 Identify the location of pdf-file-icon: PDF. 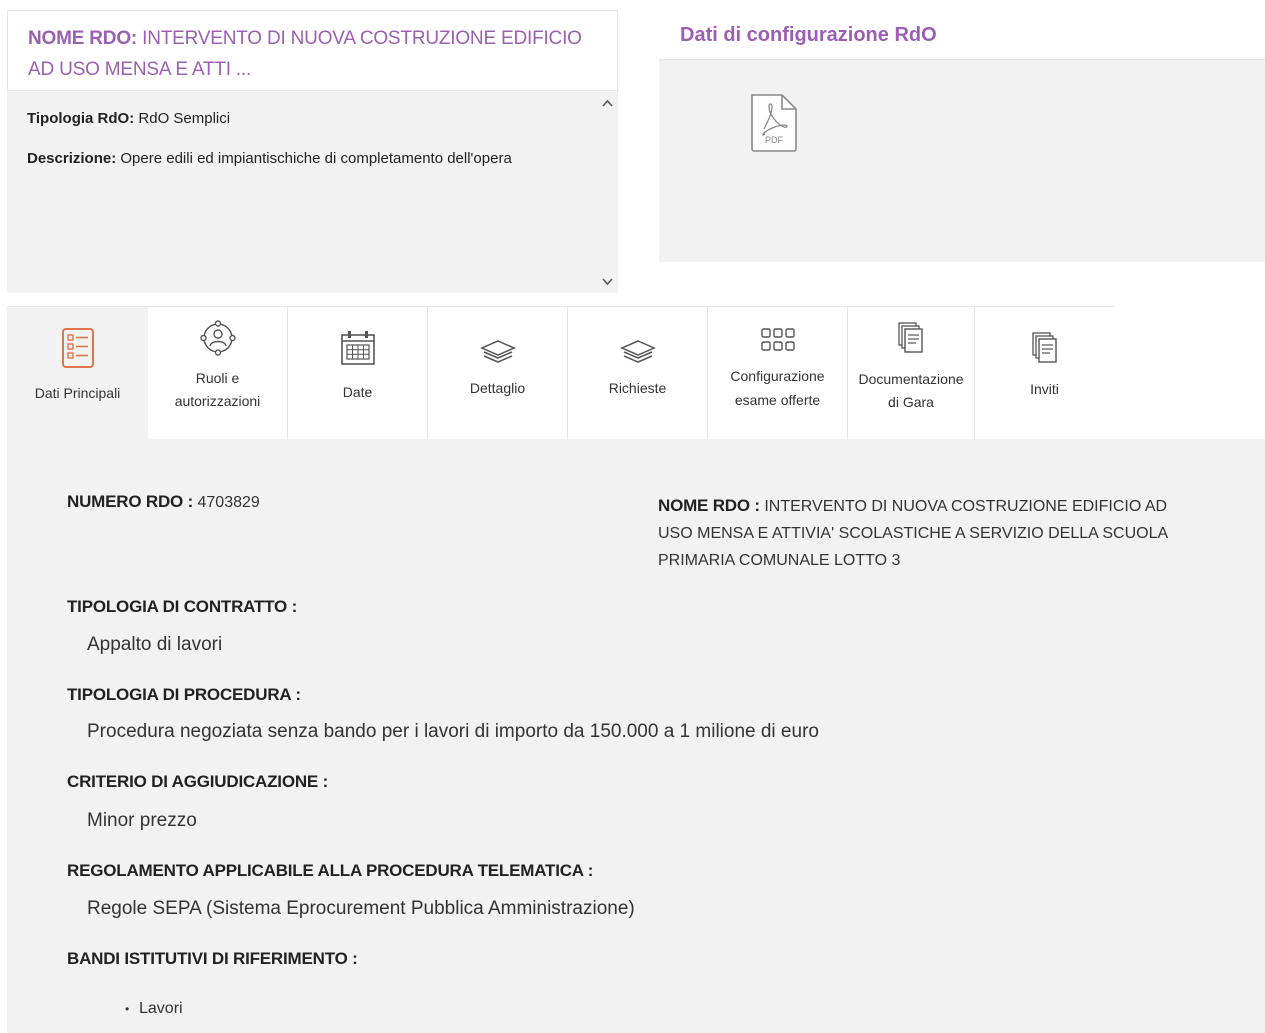
(774, 123).